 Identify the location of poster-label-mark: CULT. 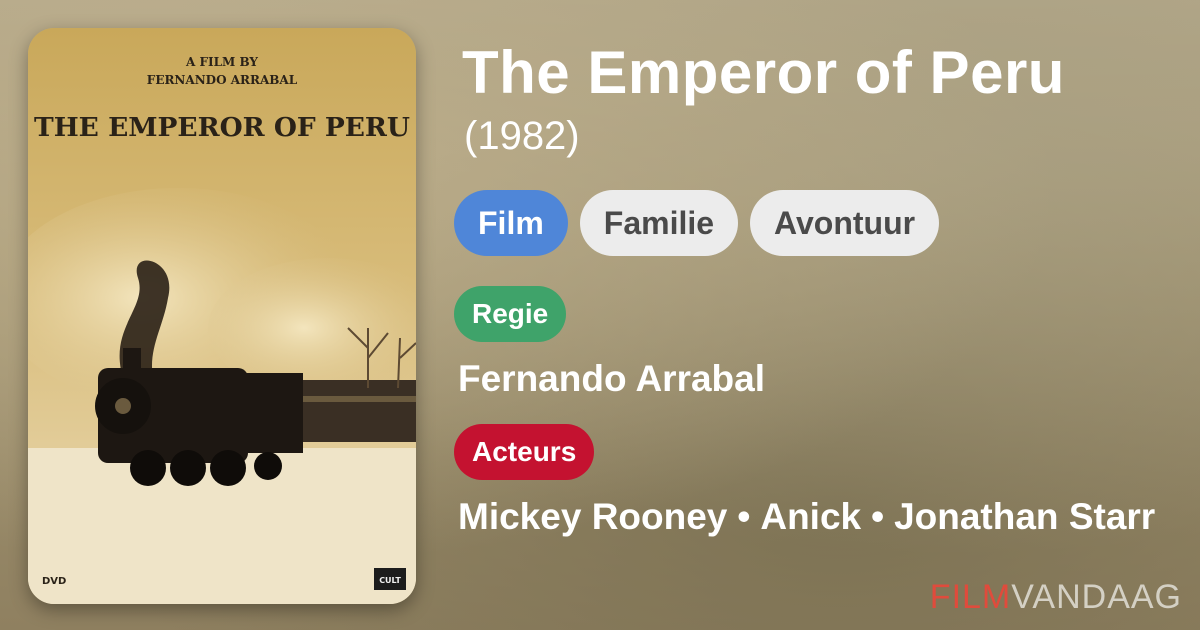
(390, 580).